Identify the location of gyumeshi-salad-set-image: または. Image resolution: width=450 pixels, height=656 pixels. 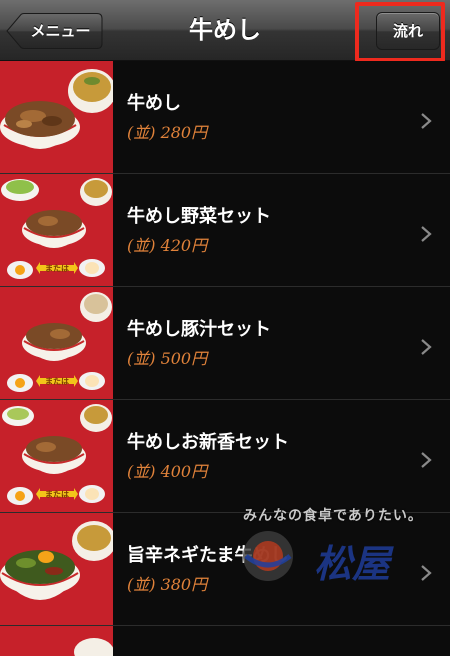
(56, 230).